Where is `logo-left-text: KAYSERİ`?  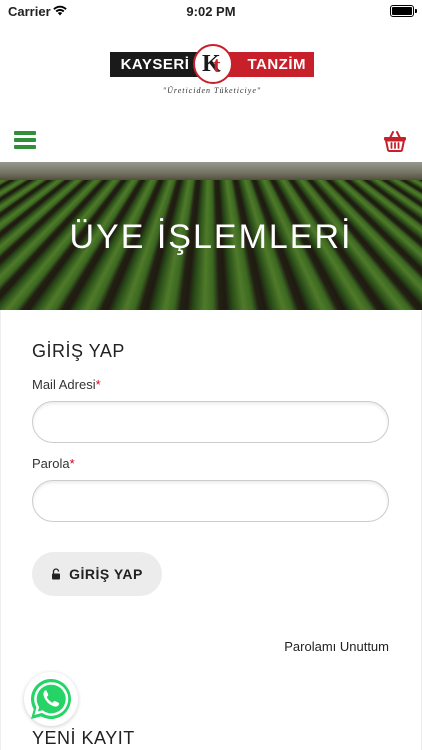
logo-left-text: KAYSERİ is located at coordinates (155, 64).